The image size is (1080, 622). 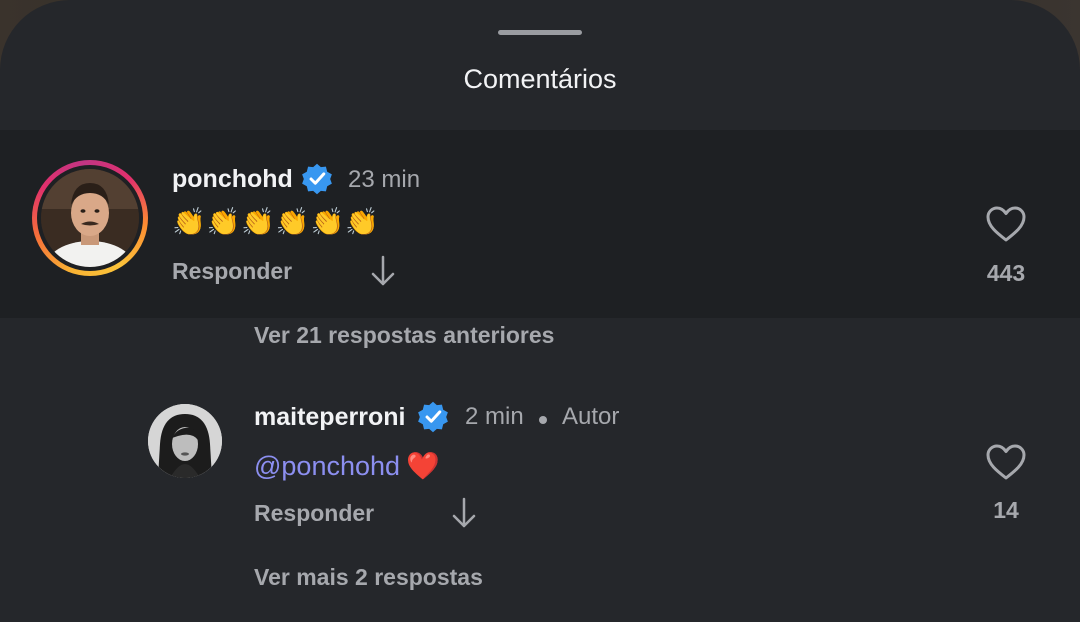 What do you see at coordinates (329, 417) in the screenshot?
I see `comment-username: maiteperroni` at bounding box center [329, 417].